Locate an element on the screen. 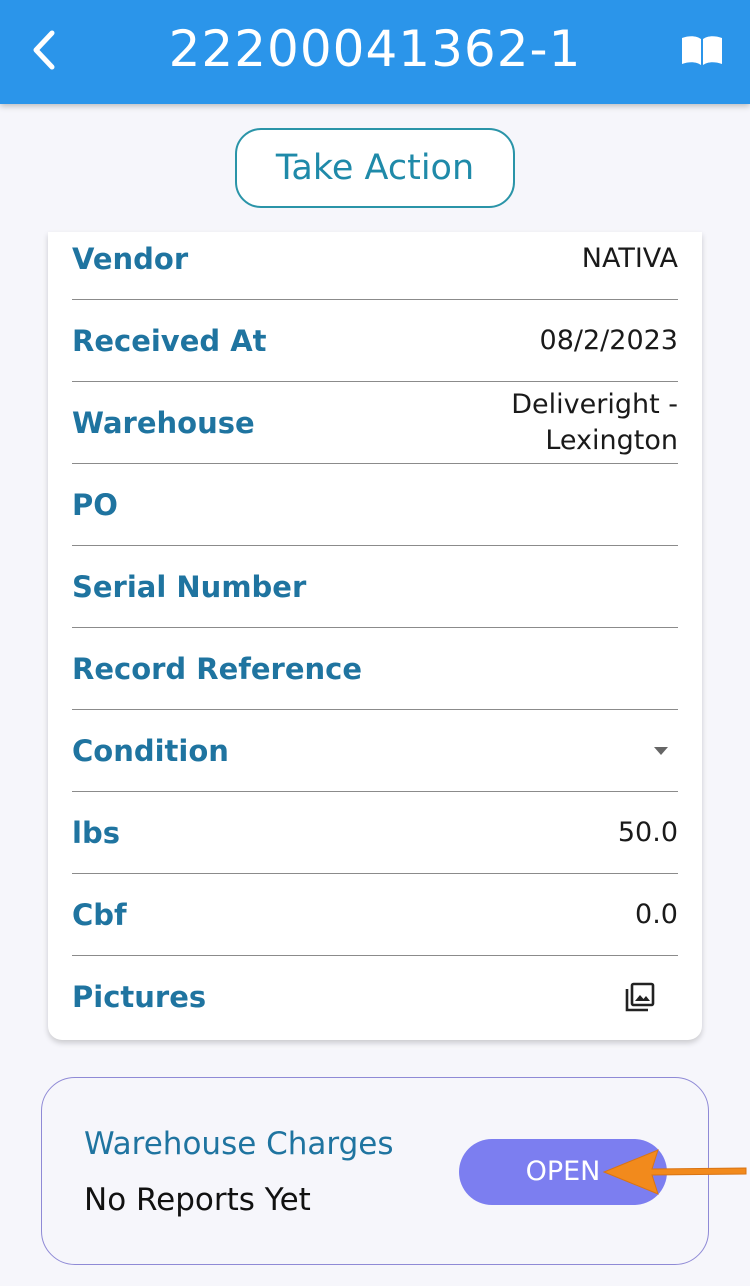  app-bar: 22200041362-1 is located at coordinates (375, 52).